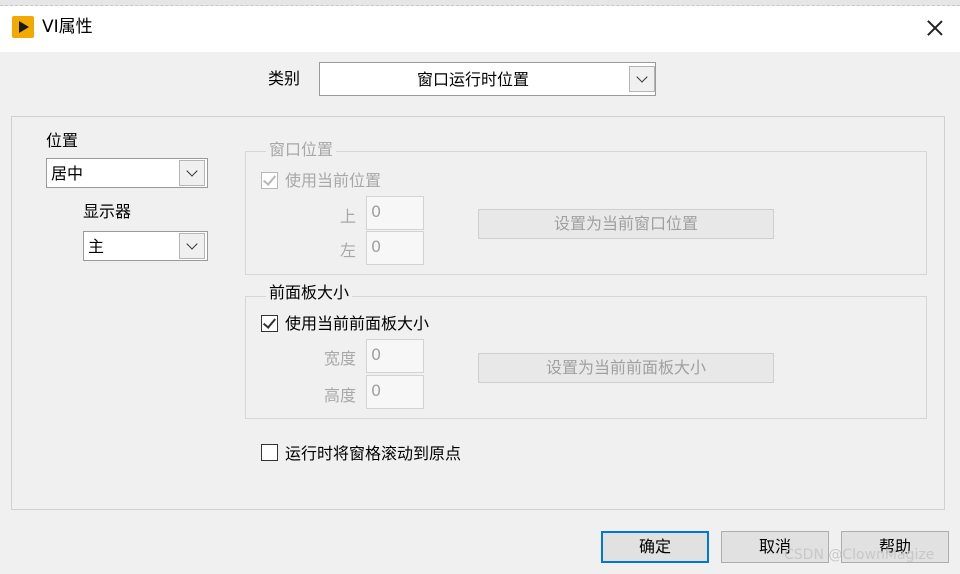 The image size is (960, 574). What do you see at coordinates (395, 213) in the screenshot?
I see `top-input: 0` at bounding box center [395, 213].